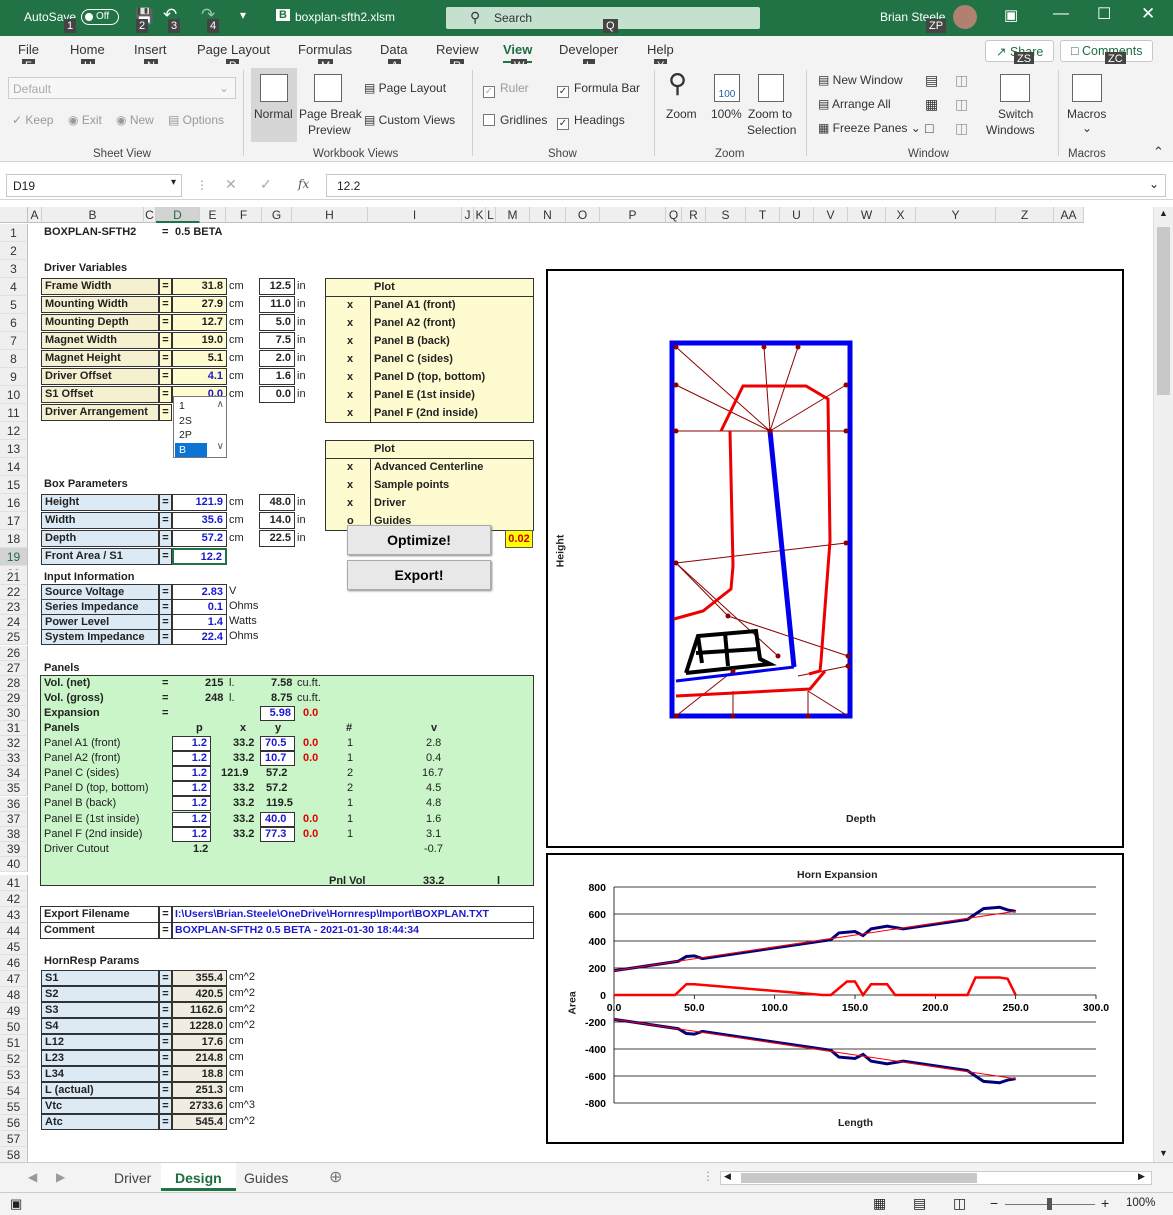 The image size is (1173, 1215). Describe the element at coordinates (1163, 311) in the screenshot. I see `scroll-thumb` at that location.